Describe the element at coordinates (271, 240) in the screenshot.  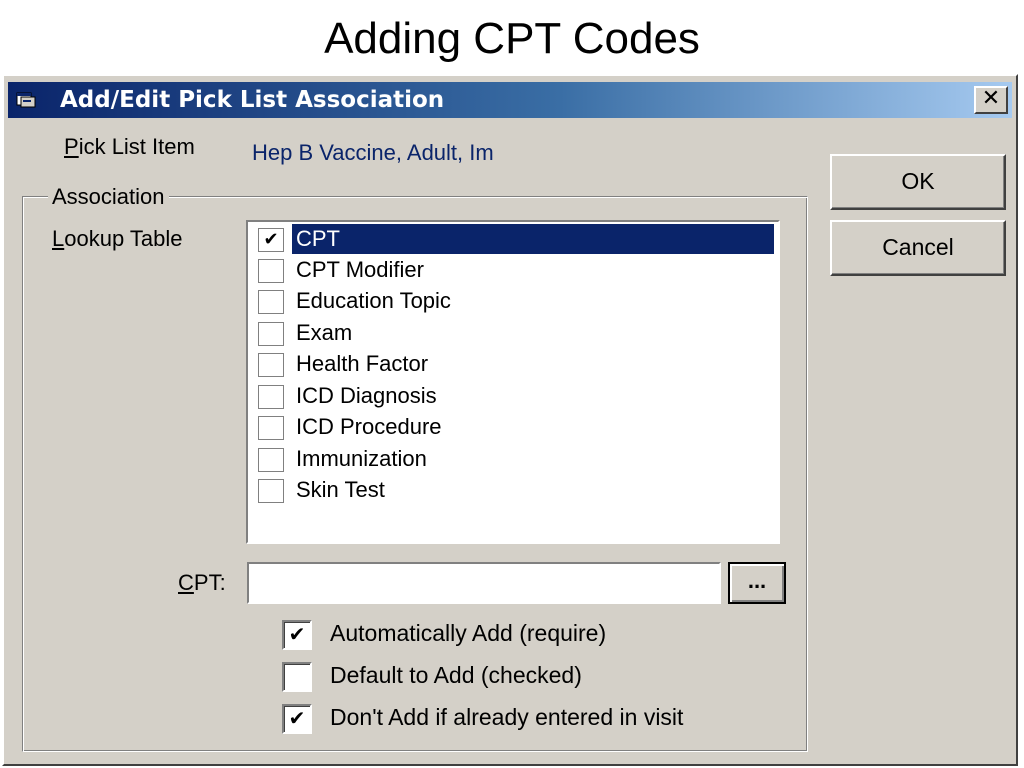
I see `lookup-item-checkbox: ✔` at that location.